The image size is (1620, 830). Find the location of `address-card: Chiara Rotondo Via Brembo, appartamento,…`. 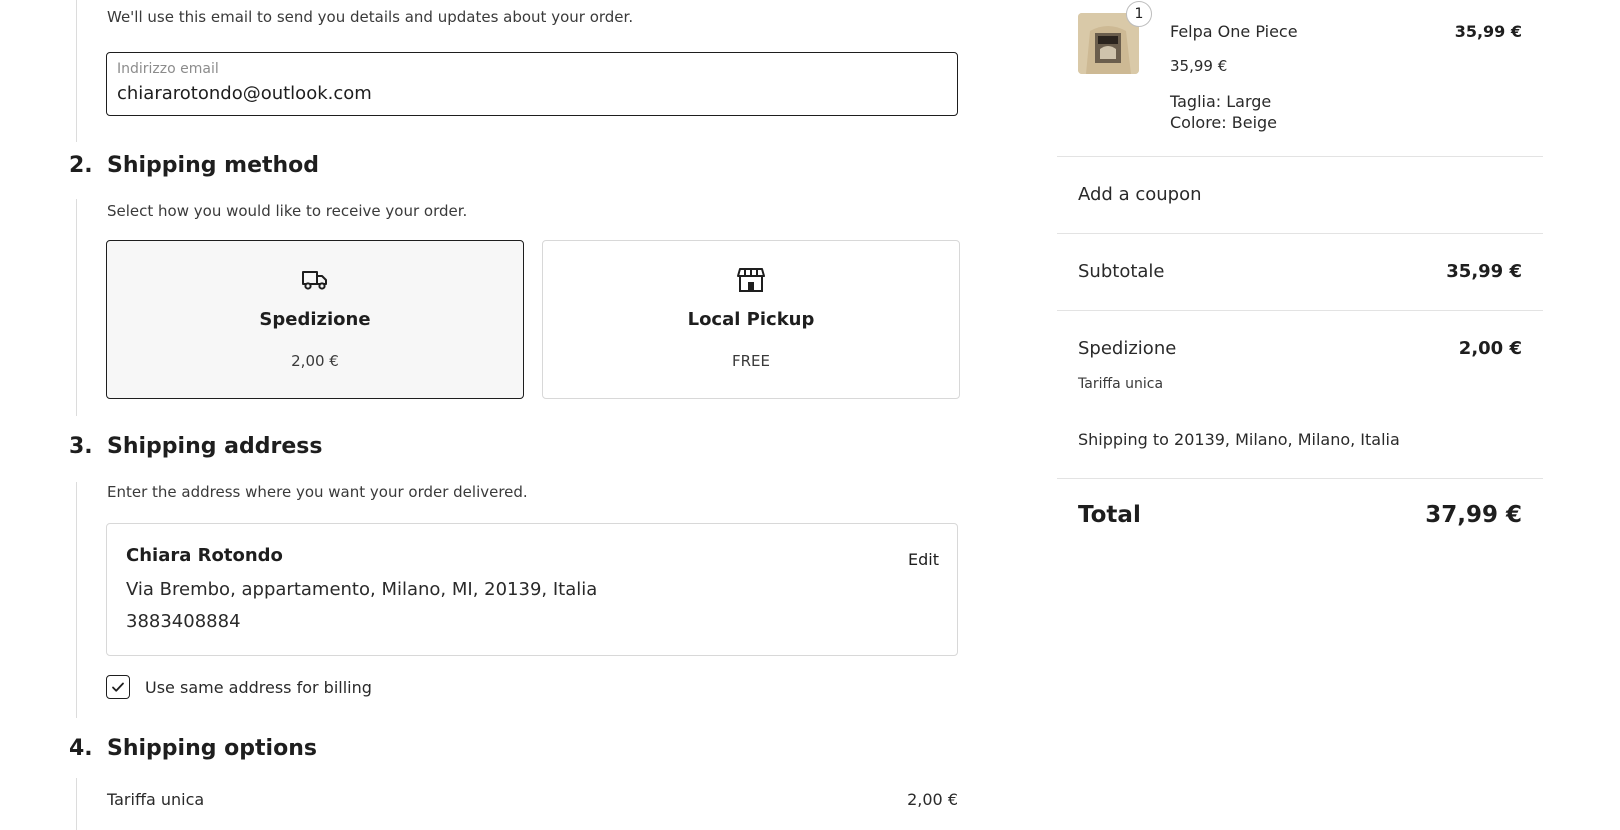

address-card: Chiara Rotondo Via Brembo, appartamento,… is located at coordinates (532, 589).